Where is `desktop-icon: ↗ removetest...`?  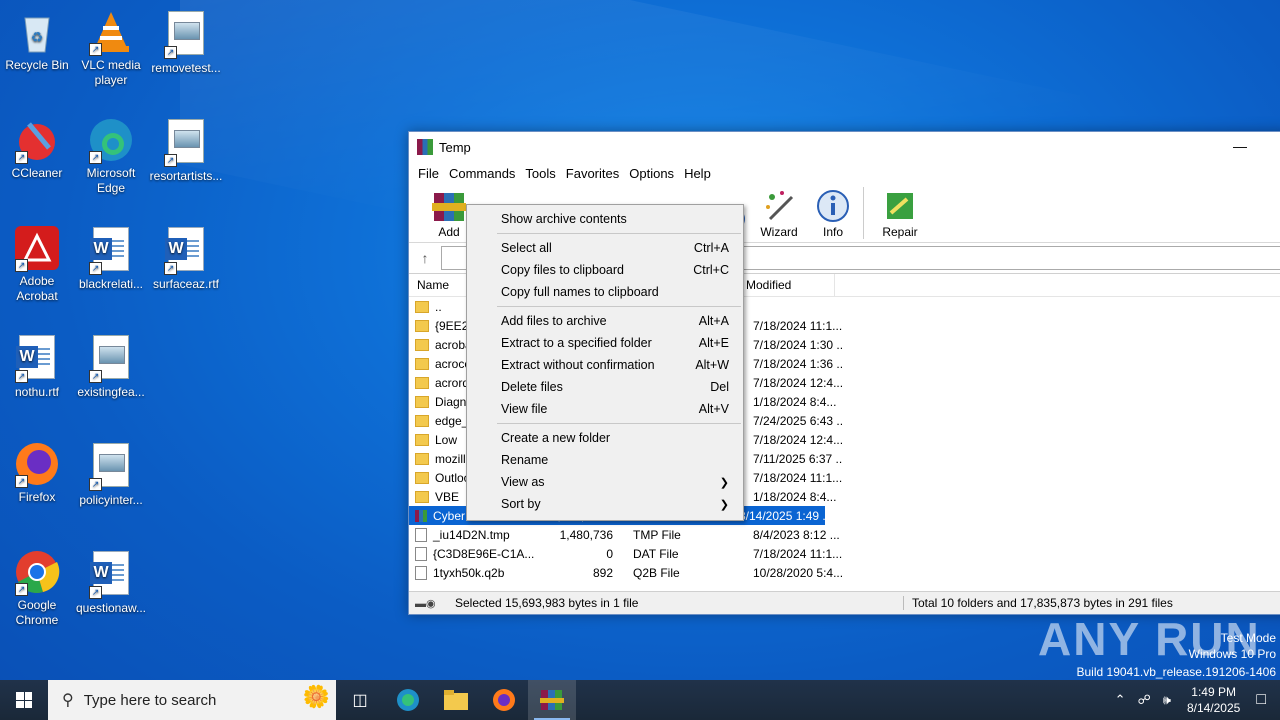 desktop-icon: ↗ removetest... is located at coordinates (186, 42).